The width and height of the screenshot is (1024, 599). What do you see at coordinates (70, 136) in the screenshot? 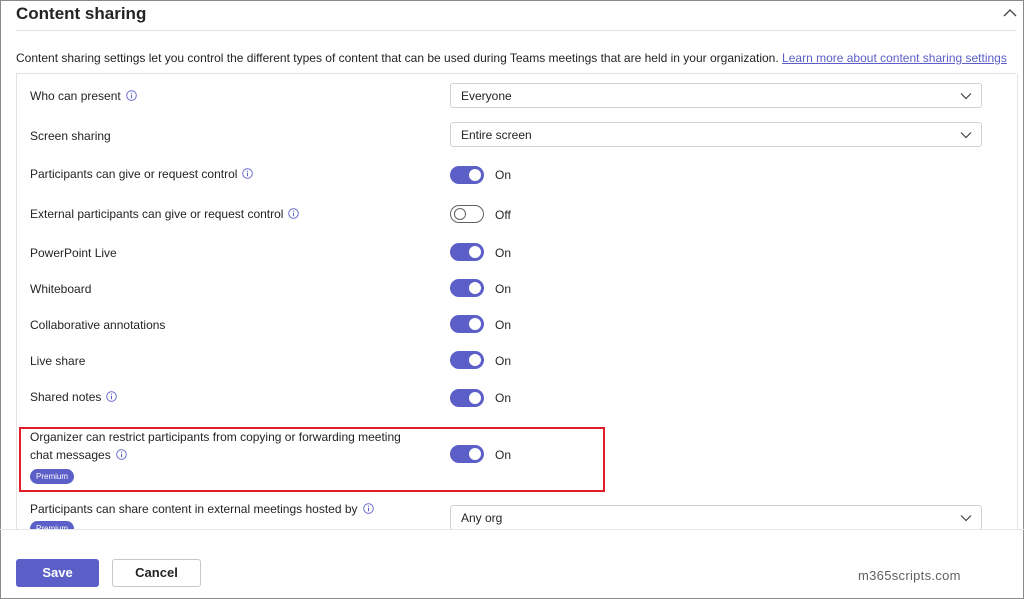
I see `setting-screen-sharing-label: Screen sharing` at bounding box center [70, 136].